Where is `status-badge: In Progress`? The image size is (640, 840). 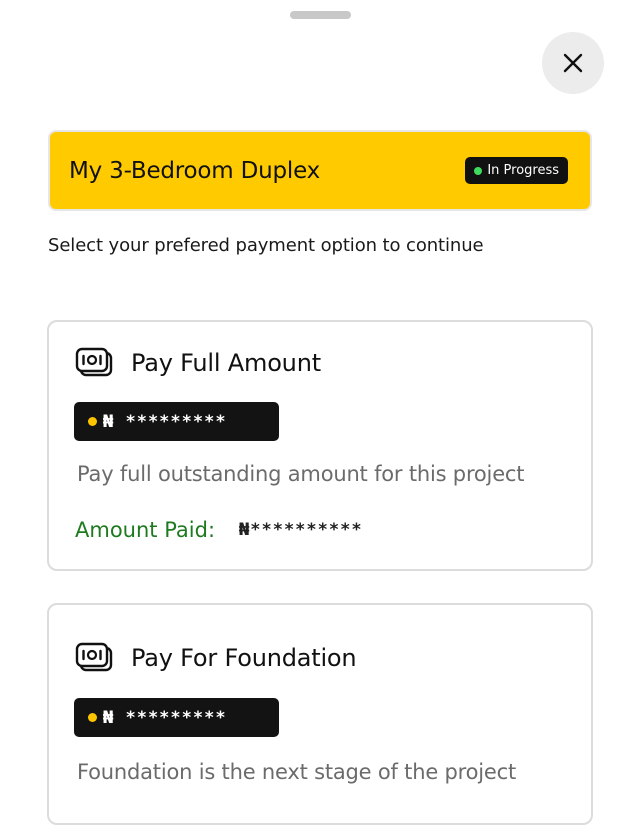
status-badge: In Progress is located at coordinates (516, 170).